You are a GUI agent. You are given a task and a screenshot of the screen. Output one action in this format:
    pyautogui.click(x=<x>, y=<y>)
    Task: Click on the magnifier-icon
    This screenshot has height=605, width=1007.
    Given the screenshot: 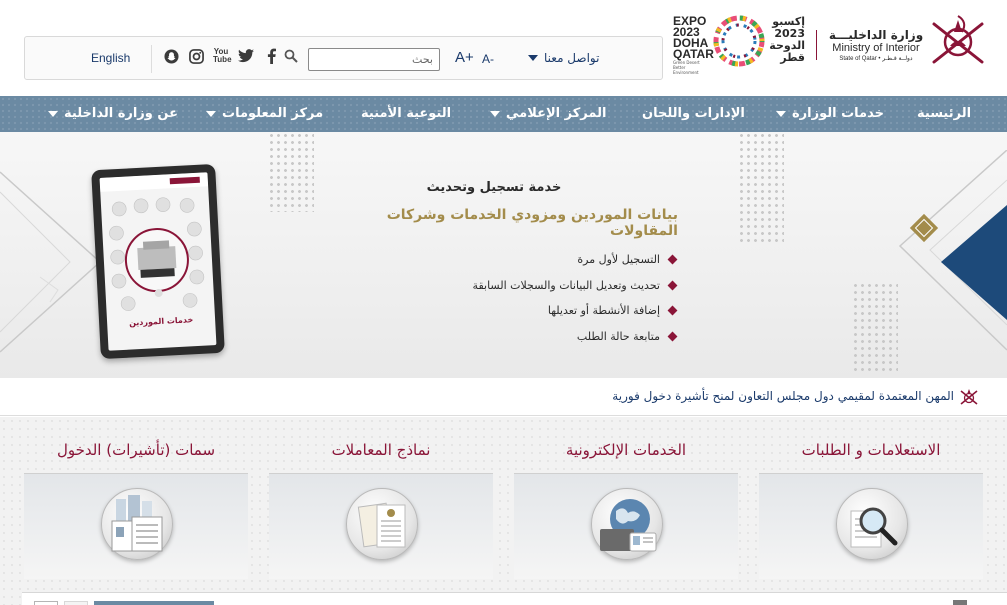 What is the action you would take?
    pyautogui.click(x=874, y=527)
    